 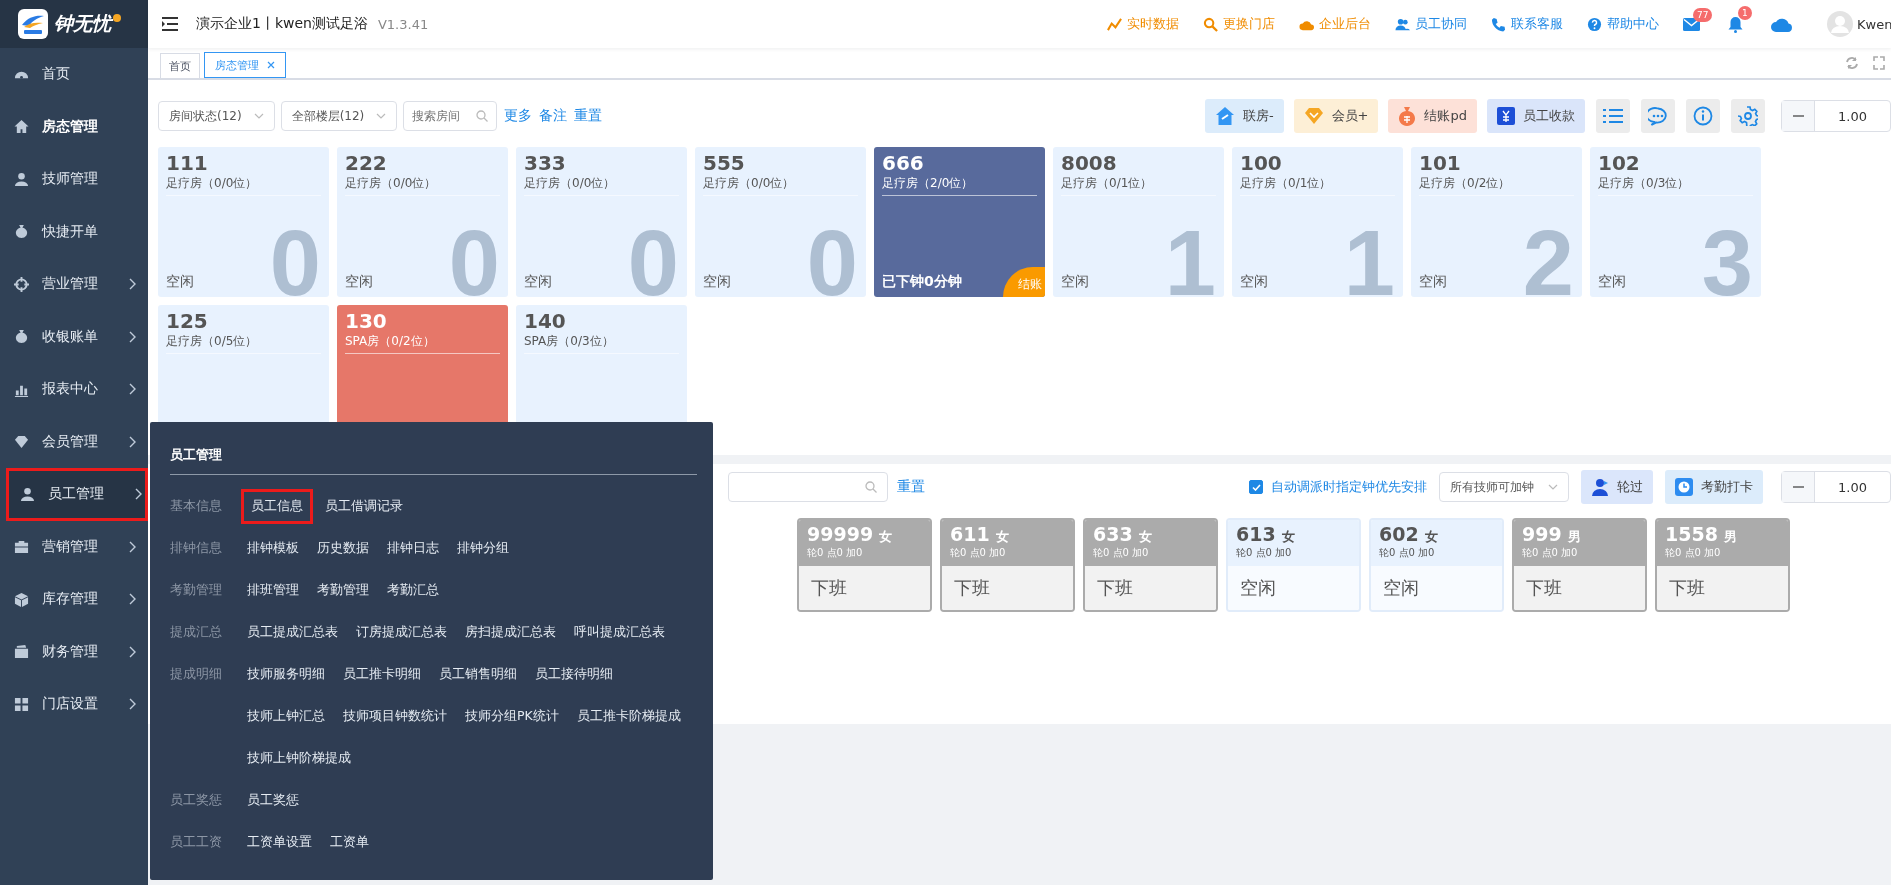 What do you see at coordinates (343, 590) in the screenshot?
I see `submenu-link: 考勤管理` at bounding box center [343, 590].